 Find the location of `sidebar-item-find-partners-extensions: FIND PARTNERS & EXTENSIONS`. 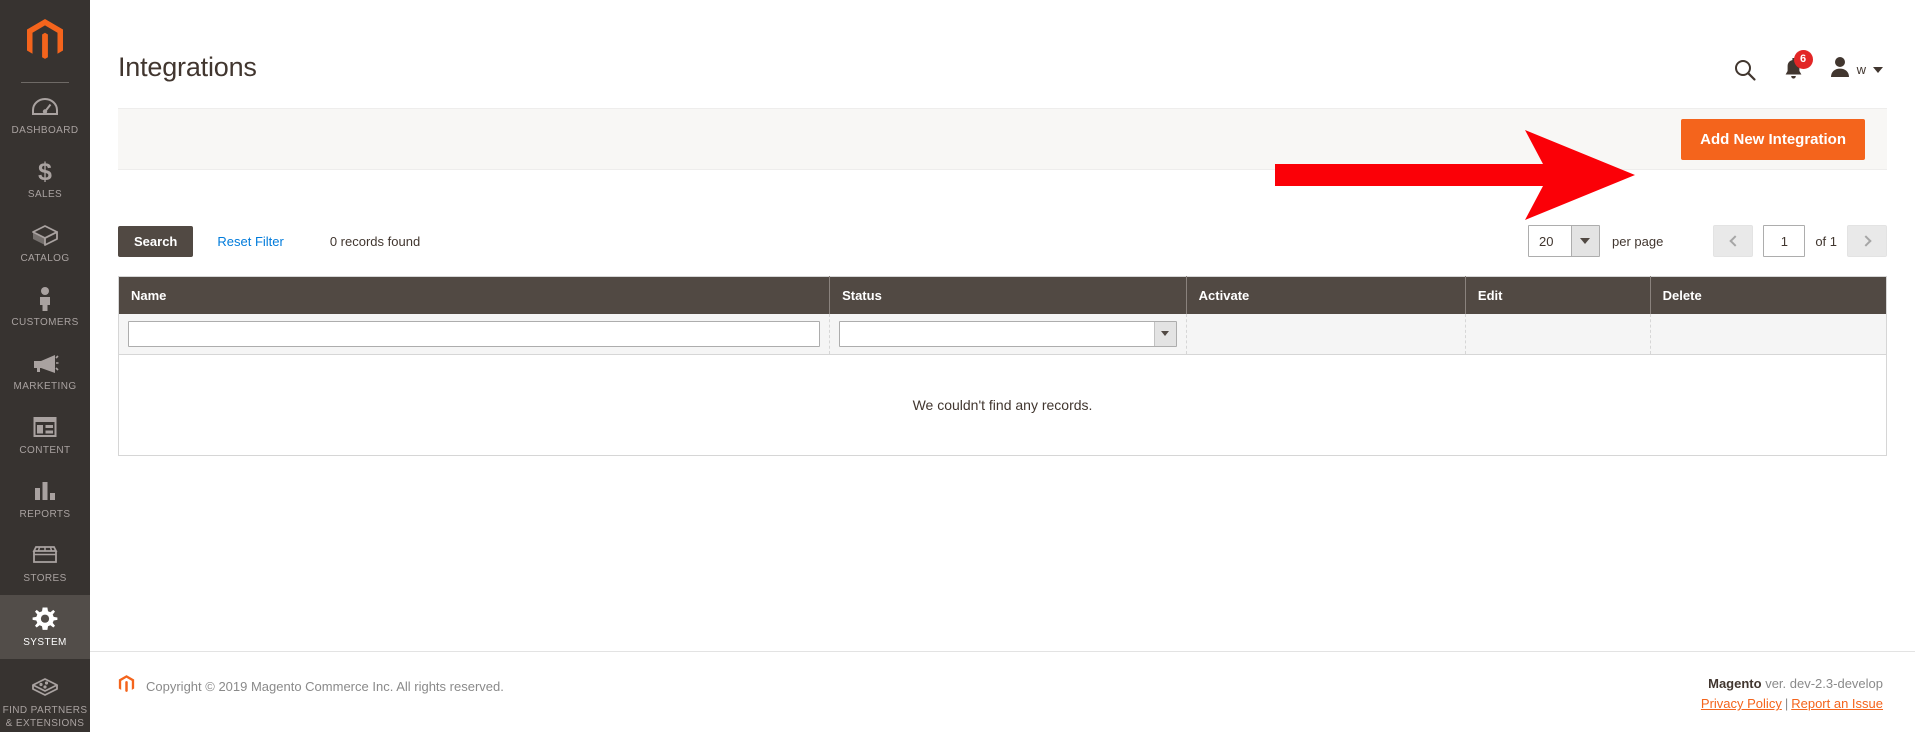

sidebar-item-find-partners-extensions: FIND PARTNERS & EXTENSIONS is located at coordinates (45, 695).